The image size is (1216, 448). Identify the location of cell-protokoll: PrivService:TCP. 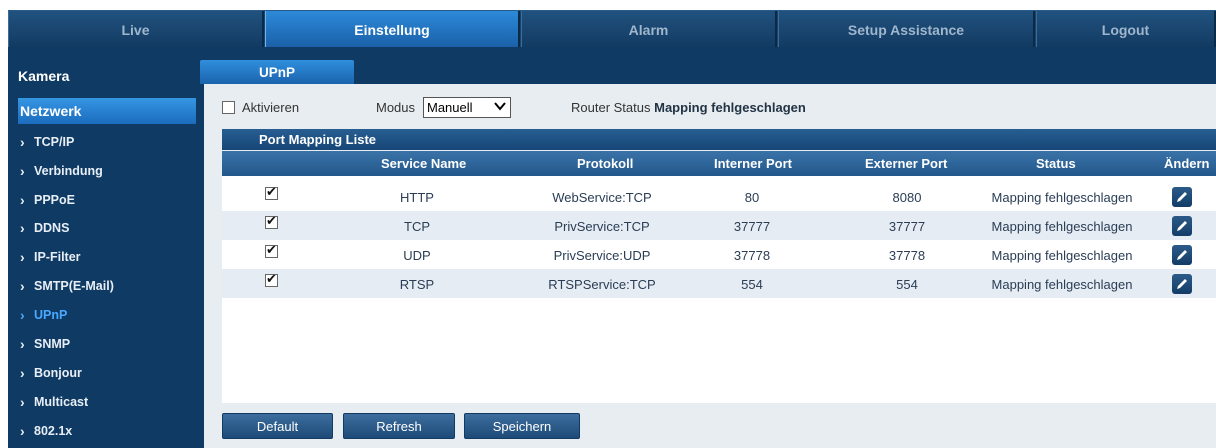
(602, 226).